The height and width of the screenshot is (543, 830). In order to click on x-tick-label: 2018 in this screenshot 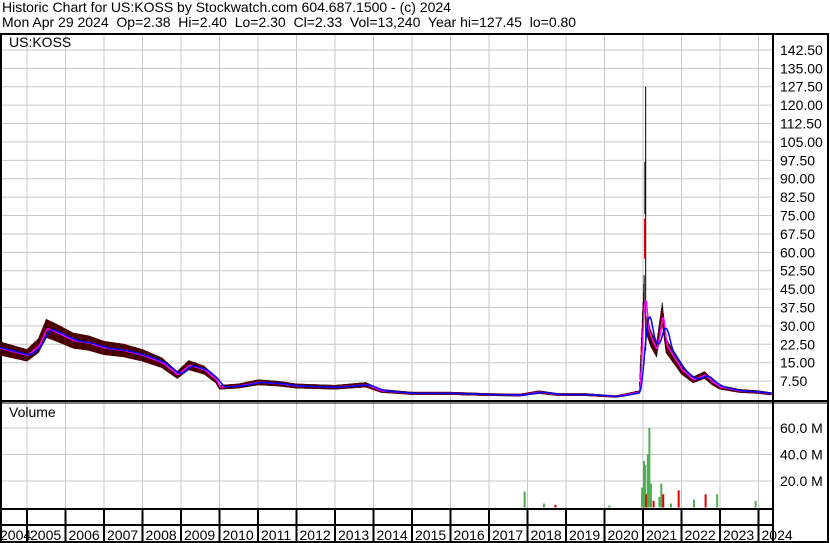, I will do `click(546, 535)`.